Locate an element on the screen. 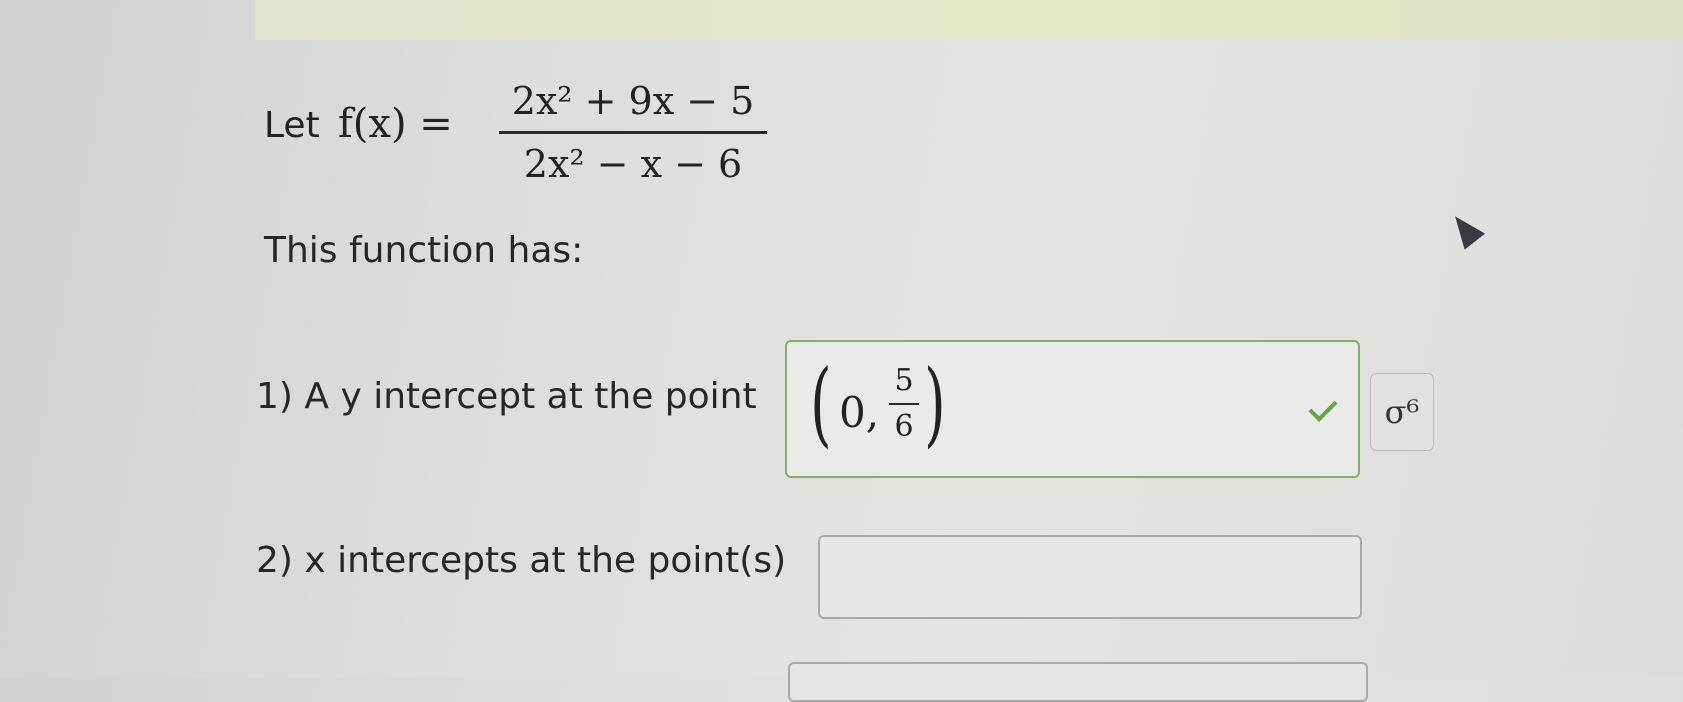 Image resolution: width=1683 pixels, height=702 pixels. function-fraction: 2x² + 9x − 5 2x² − x − 6 is located at coordinates (633, 132).